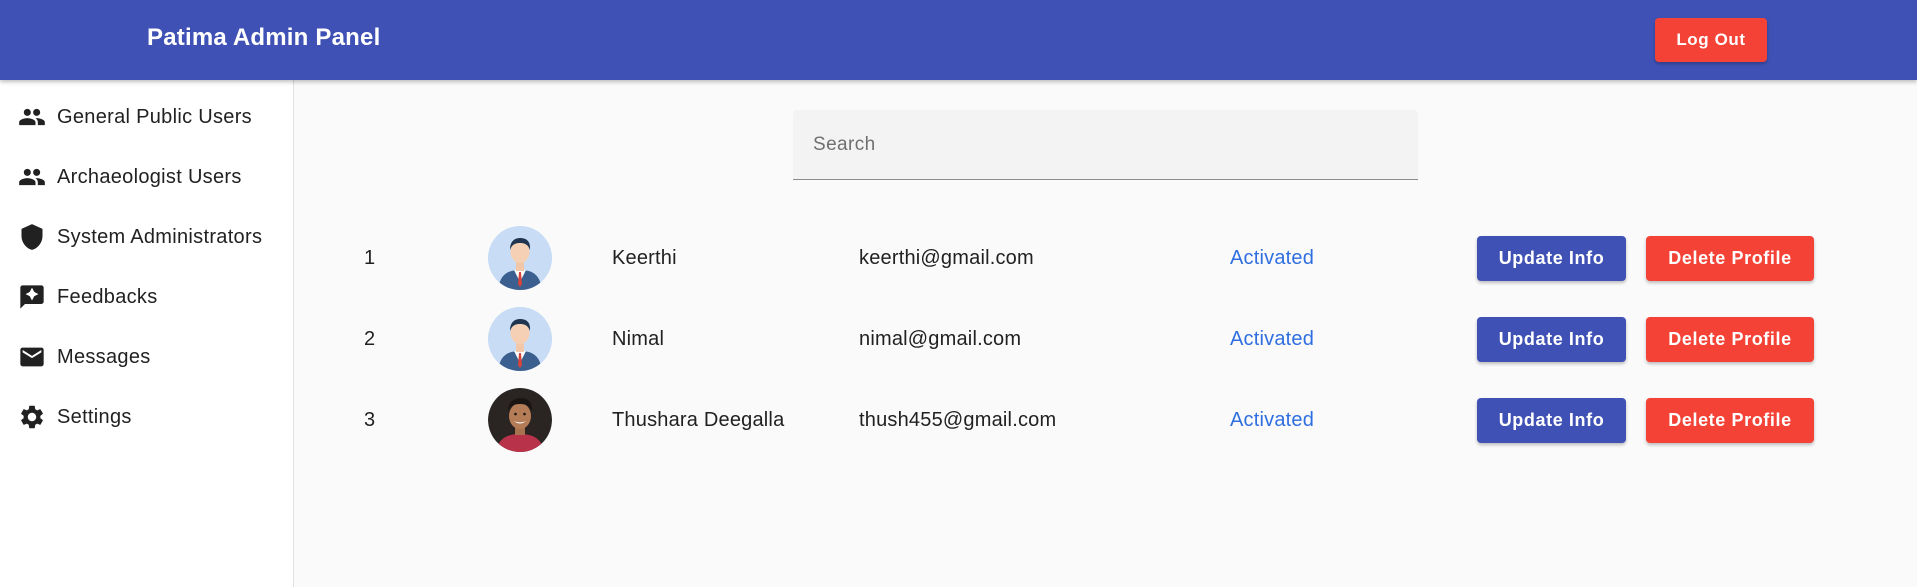  I want to click on sidebar-item-messages: Messages, so click(146, 357).